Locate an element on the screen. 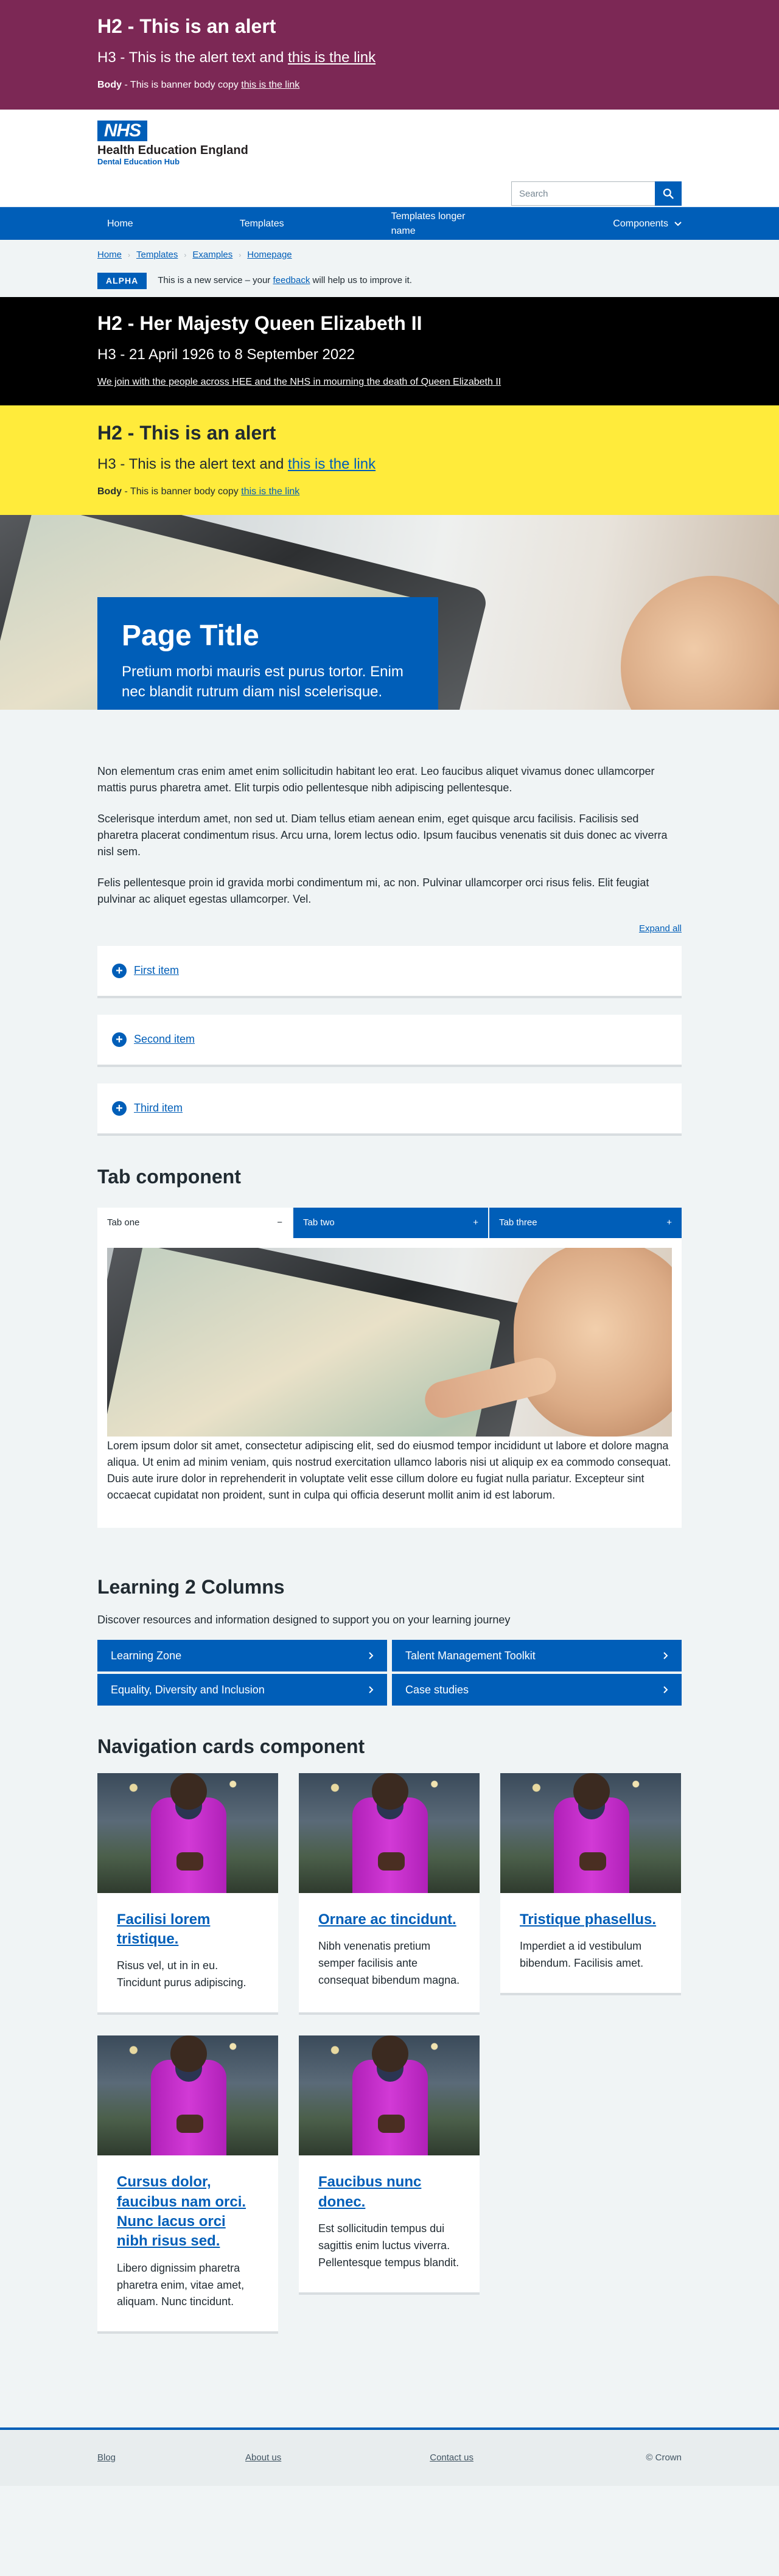  accordion-link: Second item is located at coordinates (164, 1039).